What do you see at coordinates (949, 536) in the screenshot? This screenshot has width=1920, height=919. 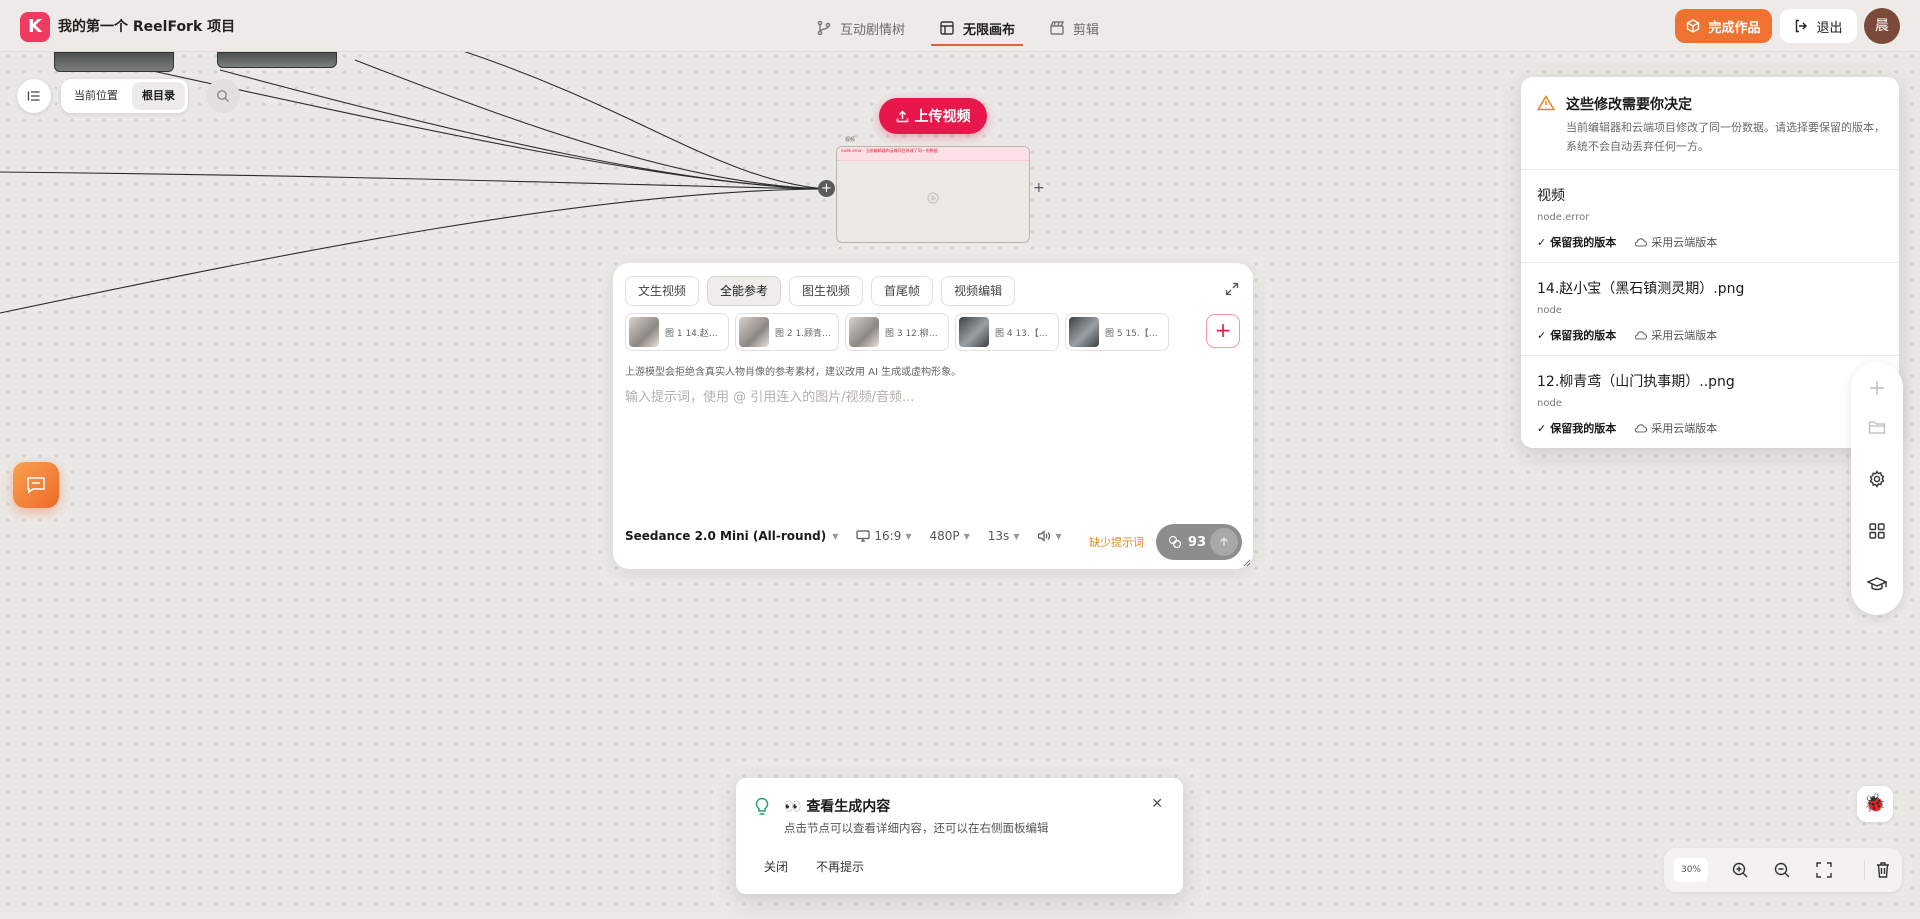 I see `resolution-selector: 480P ▼` at bounding box center [949, 536].